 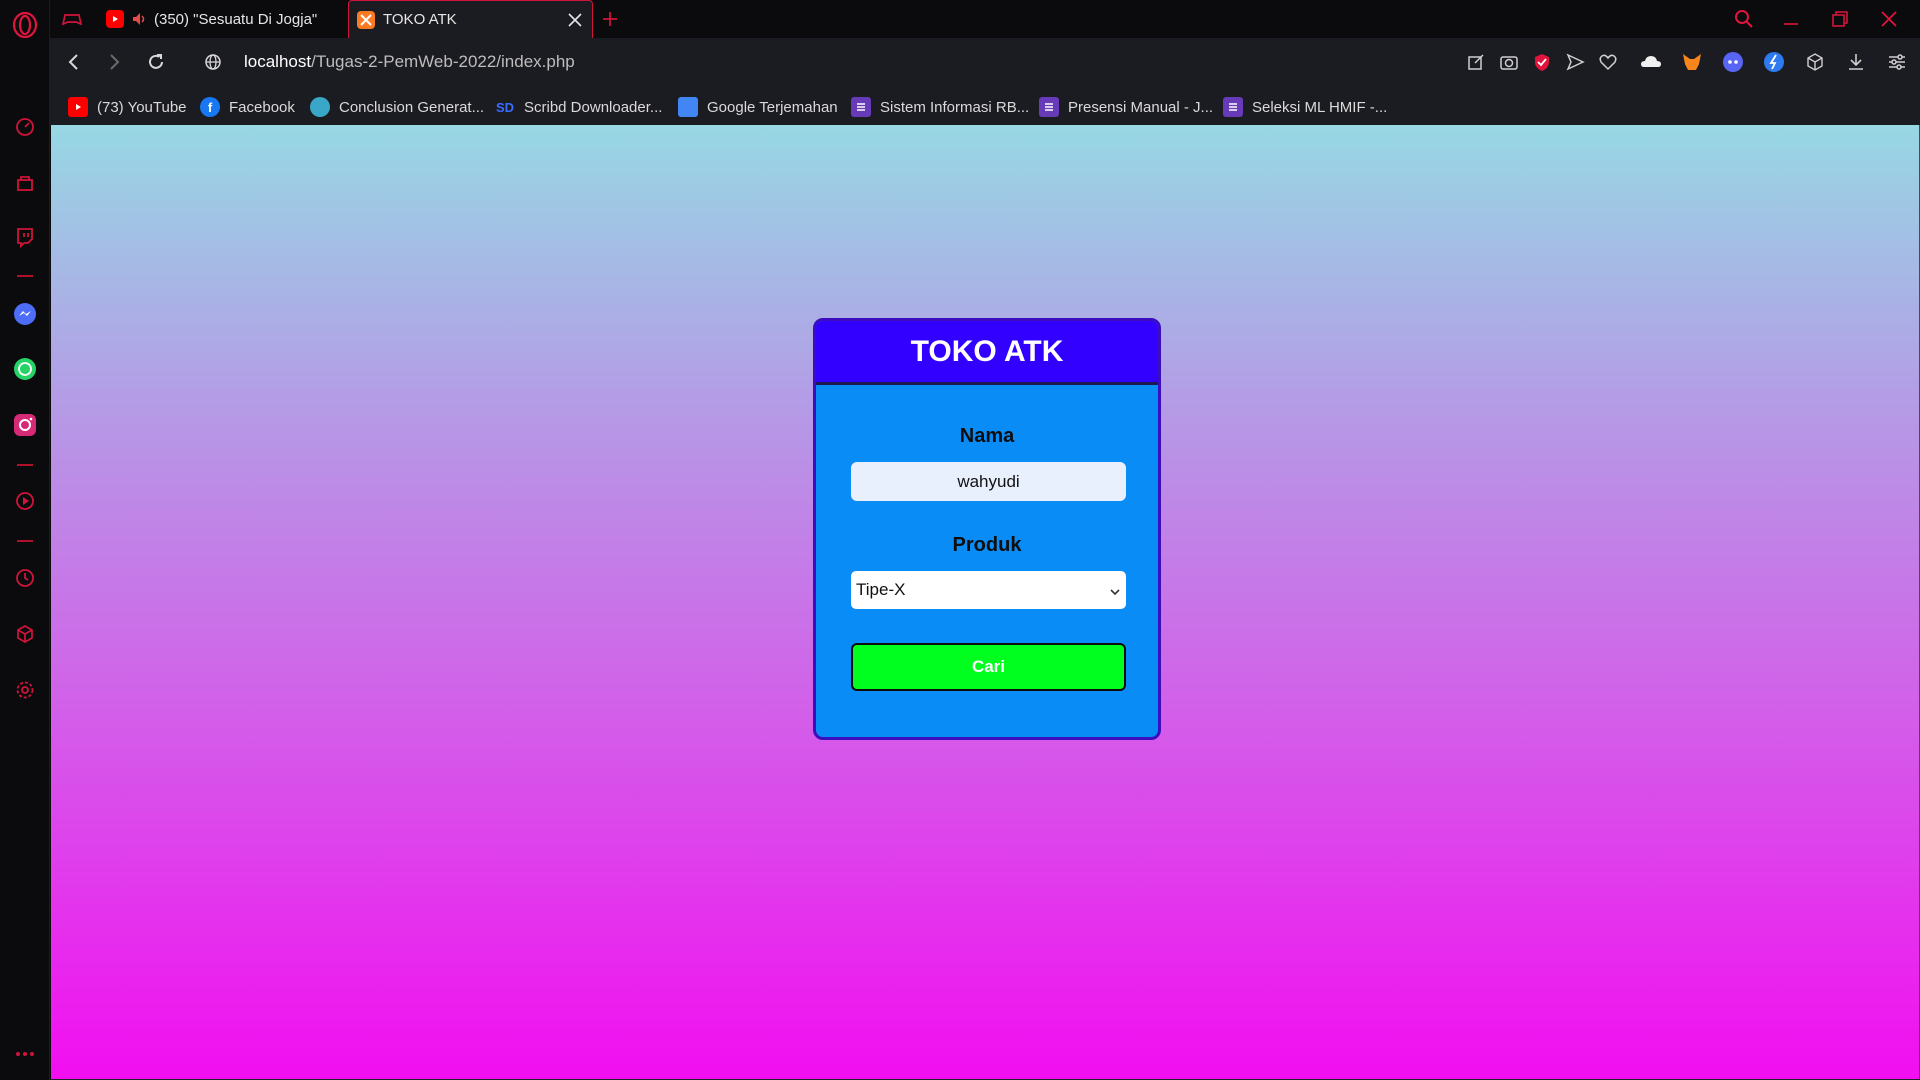 I want to click on facebook-icon: f, so click(x=210, y=107).